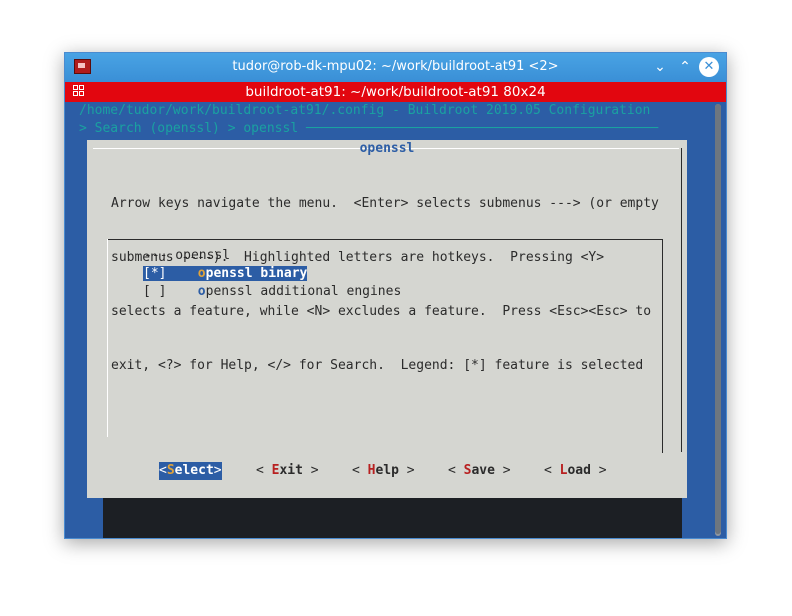 The image size is (792, 616). What do you see at coordinates (107, 338) in the screenshot?
I see `menu-border-left` at bounding box center [107, 338].